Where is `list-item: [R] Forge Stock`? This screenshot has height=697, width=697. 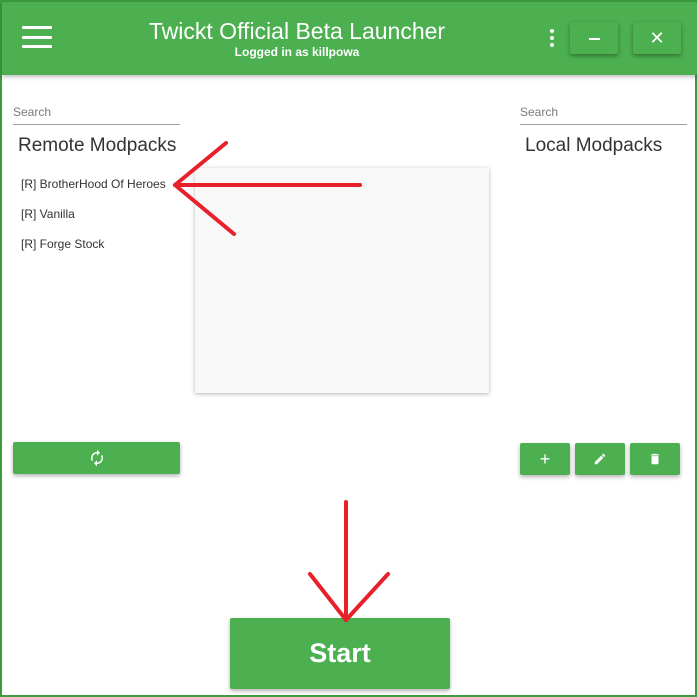
list-item: [R] Forge Stock is located at coordinates (106, 252).